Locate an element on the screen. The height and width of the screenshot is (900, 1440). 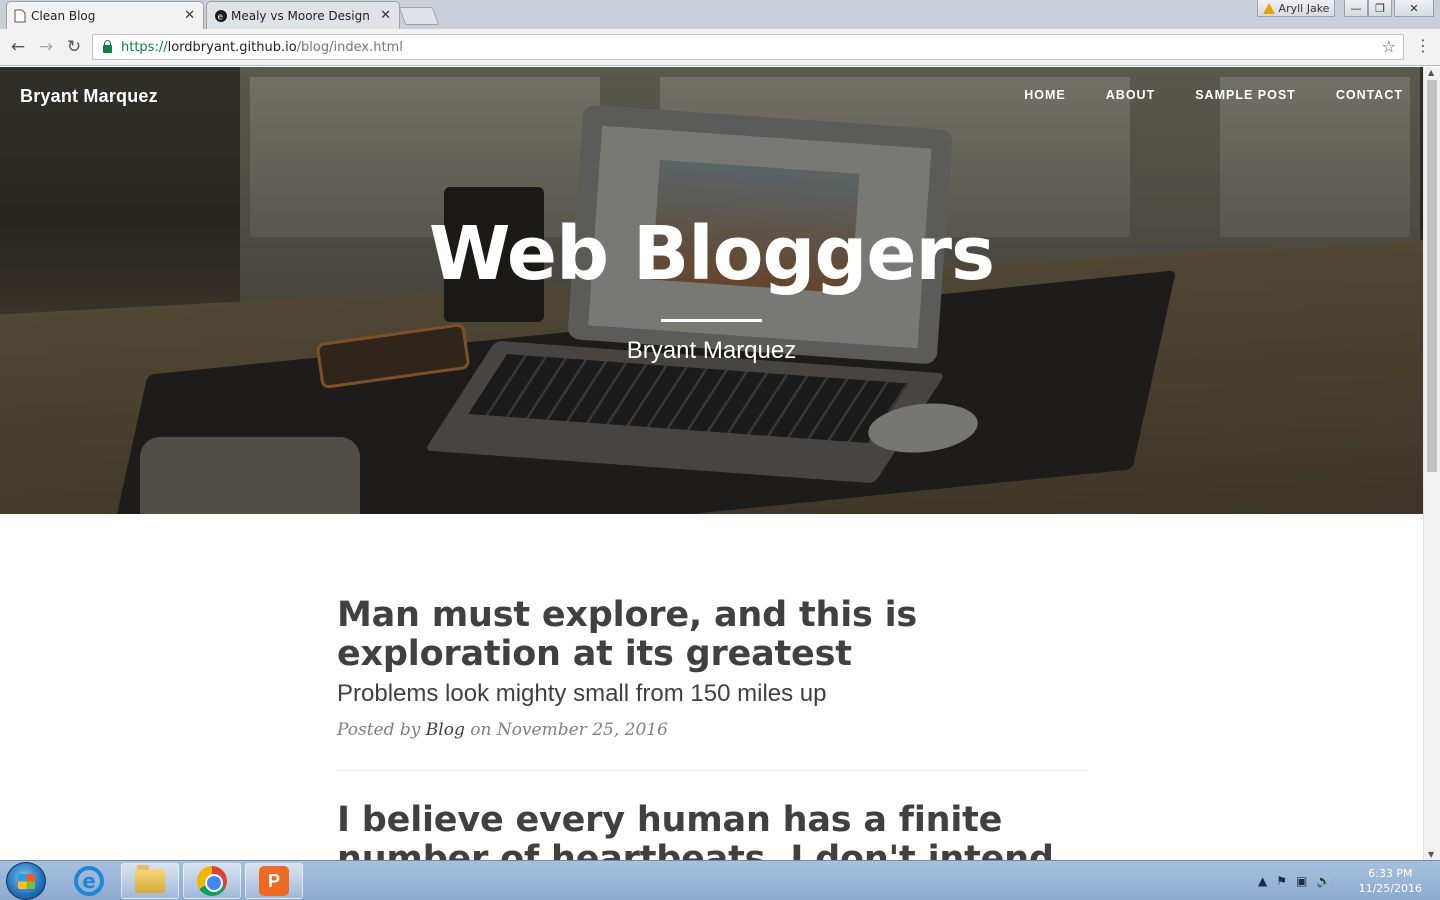
site-brand-link: Bryant Marquez is located at coordinates (89, 96).